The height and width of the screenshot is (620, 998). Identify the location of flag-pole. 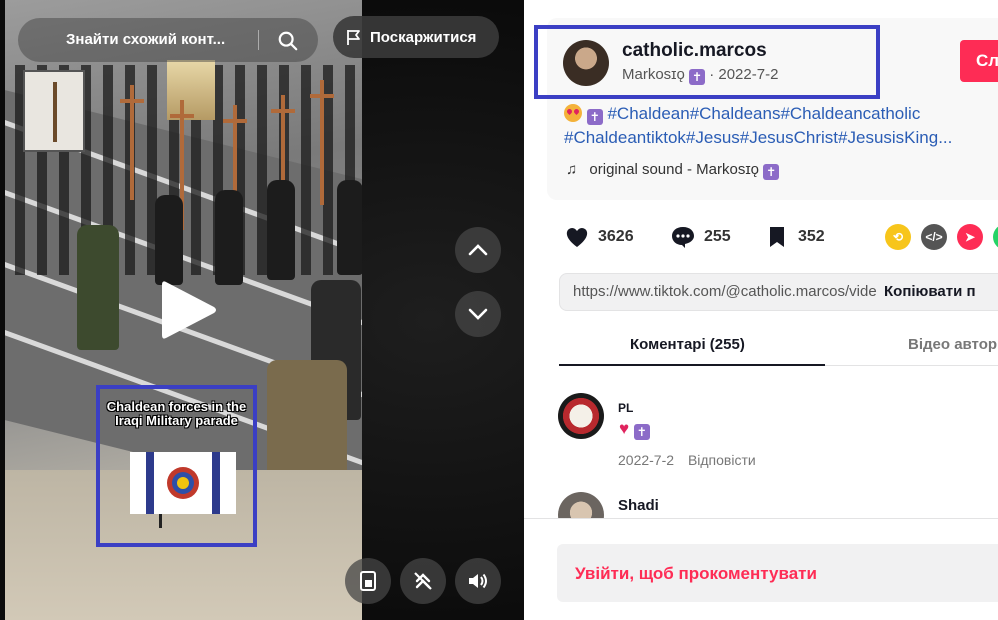
(160, 521).